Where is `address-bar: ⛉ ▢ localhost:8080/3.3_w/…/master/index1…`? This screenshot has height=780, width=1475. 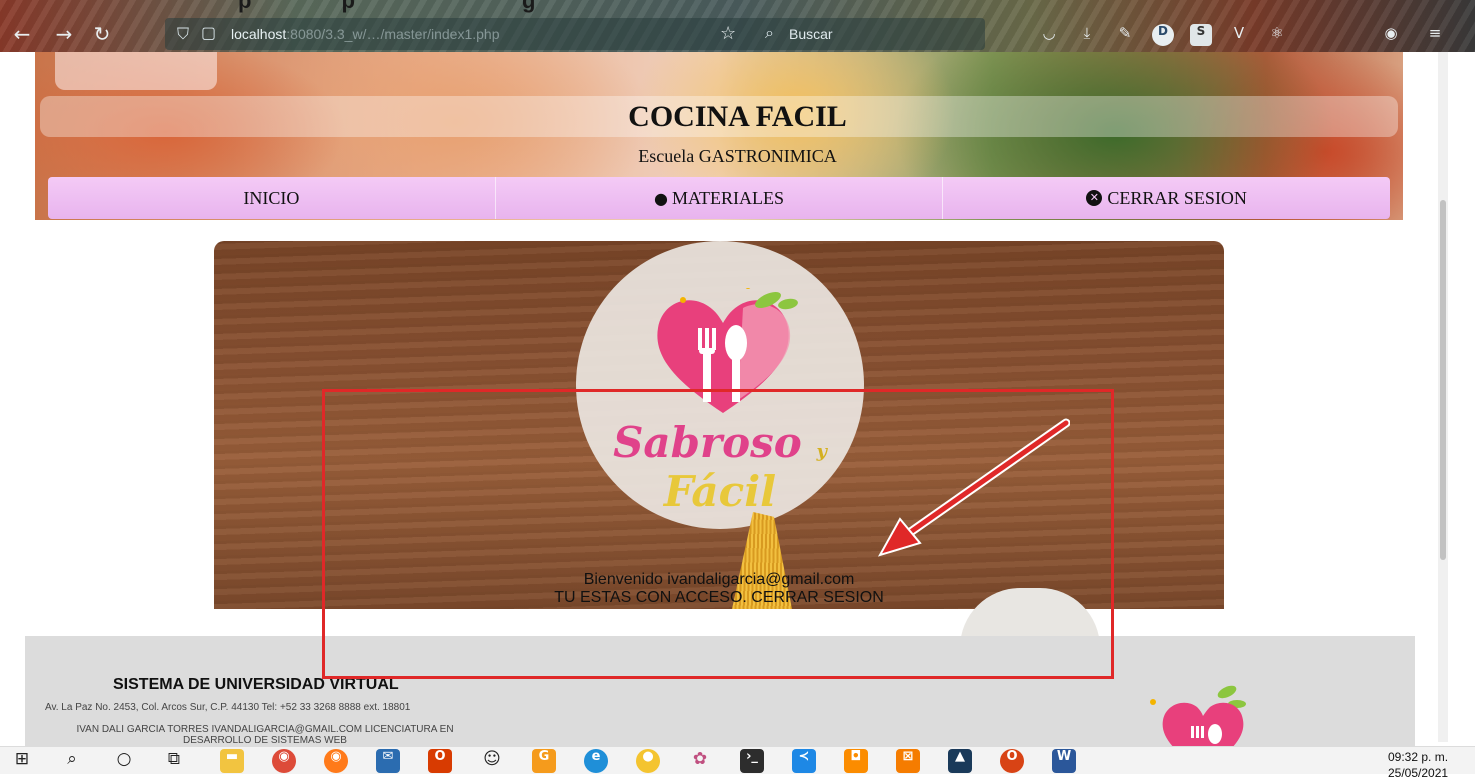 address-bar: ⛉ ▢ localhost:8080/3.3_w/…/master/index1… is located at coordinates (575, 34).